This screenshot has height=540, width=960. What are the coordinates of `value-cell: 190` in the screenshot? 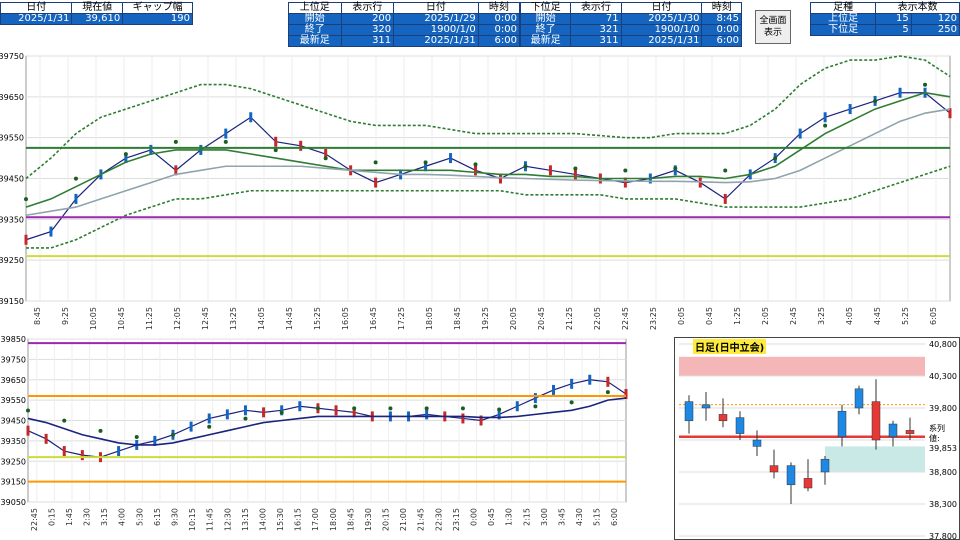 It's located at (157, 19).